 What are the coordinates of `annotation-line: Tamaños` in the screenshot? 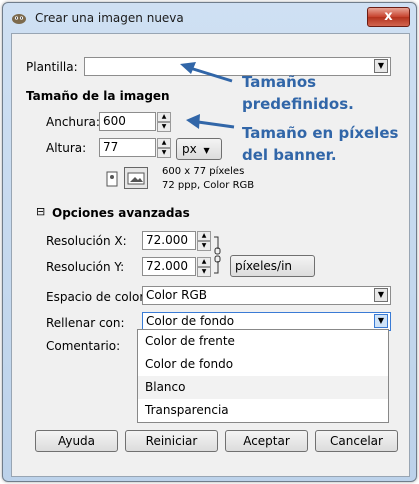 It's located at (279, 82).